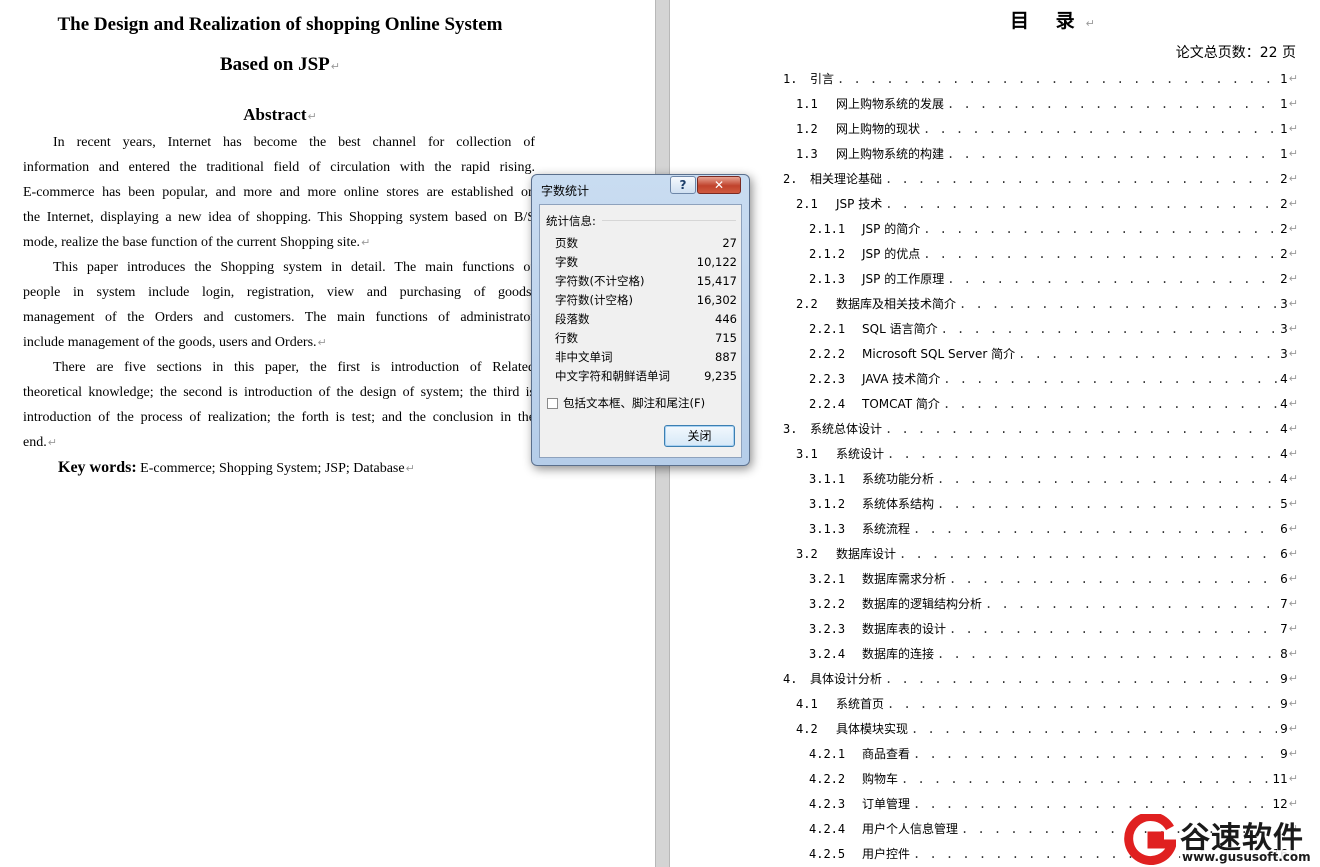  What do you see at coordinates (699, 436) in the screenshot?
I see `close-button: 关闭` at bounding box center [699, 436].